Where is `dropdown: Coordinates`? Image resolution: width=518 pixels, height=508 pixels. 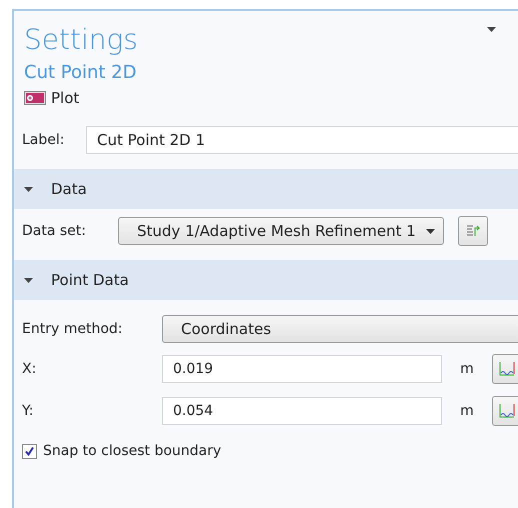 dropdown: Coordinates is located at coordinates (340, 329).